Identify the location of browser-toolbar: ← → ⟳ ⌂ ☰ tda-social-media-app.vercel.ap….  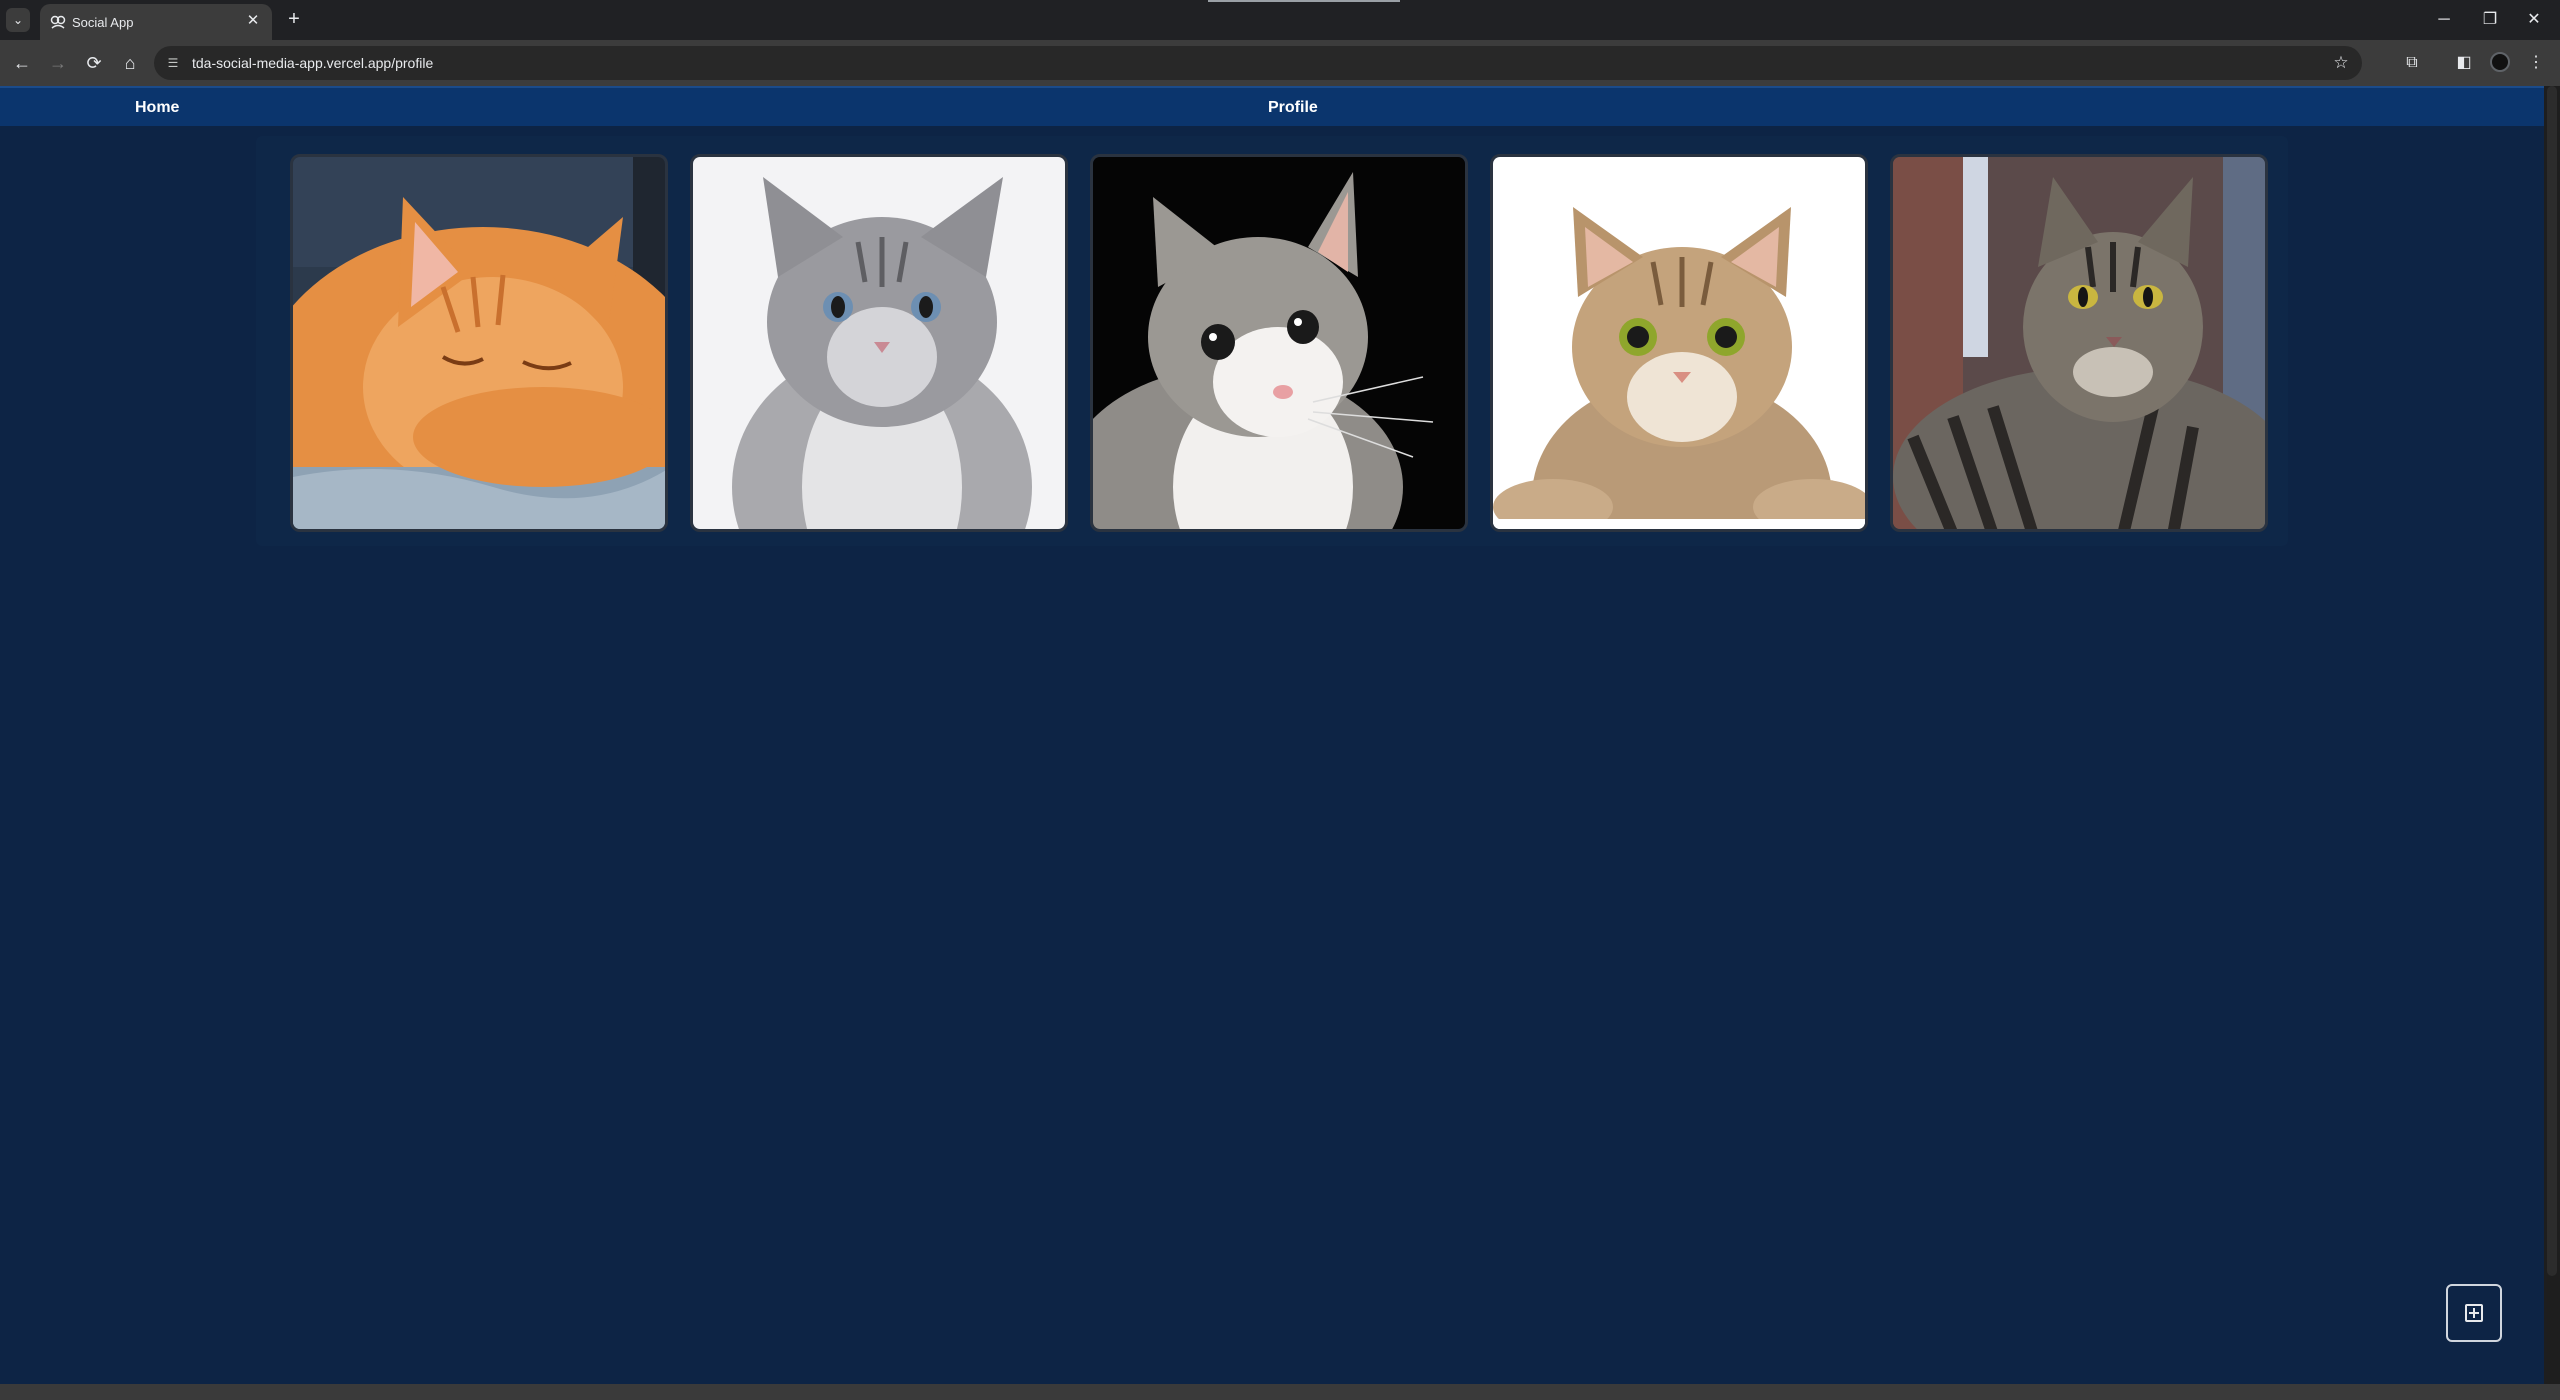
(1280, 63).